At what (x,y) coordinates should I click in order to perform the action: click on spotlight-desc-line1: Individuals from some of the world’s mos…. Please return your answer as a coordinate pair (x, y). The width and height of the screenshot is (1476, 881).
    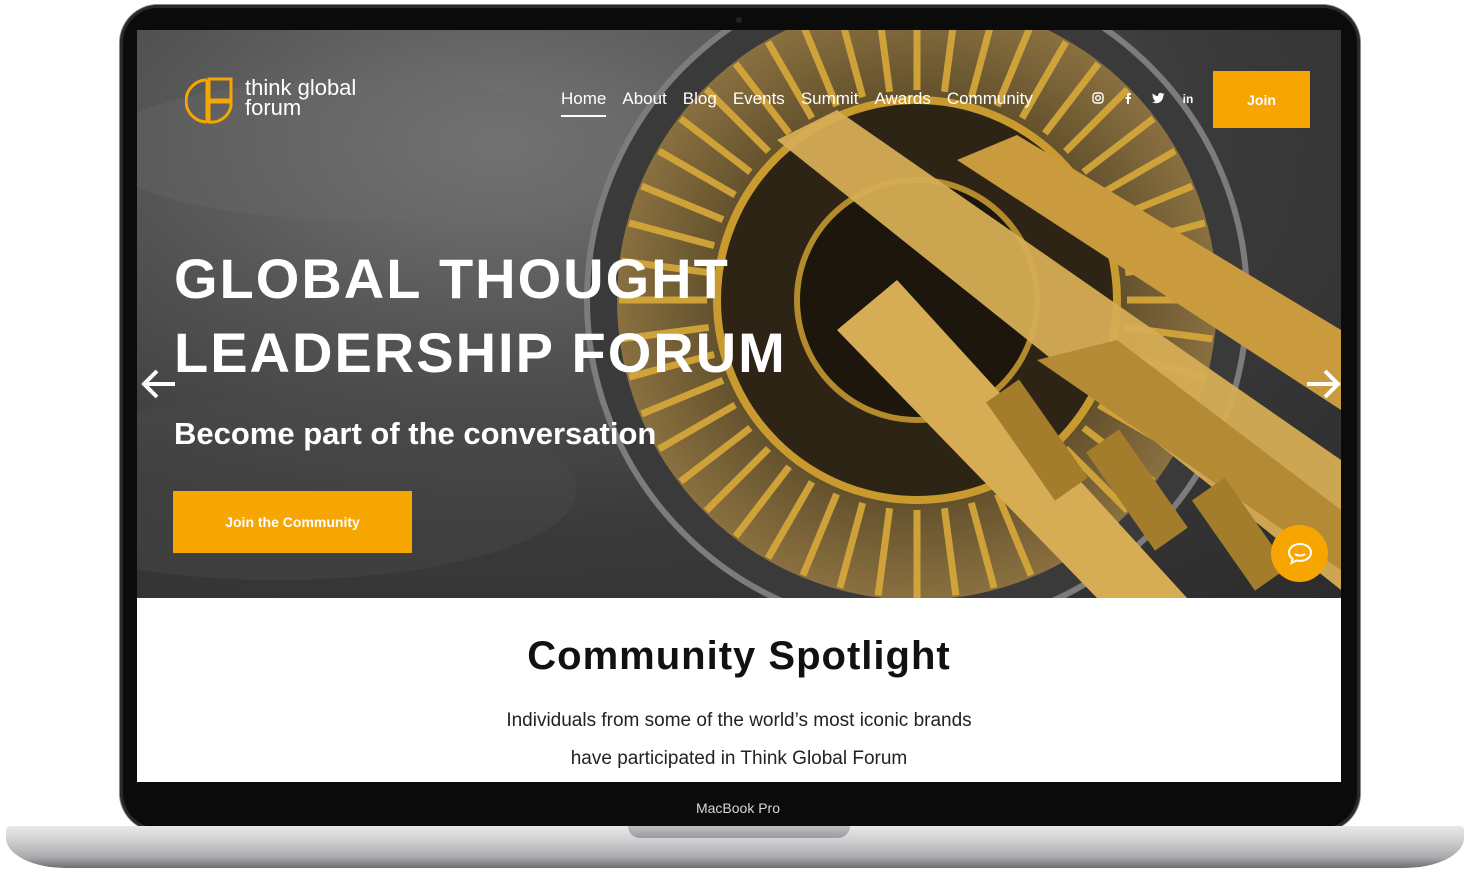
    Looking at the image, I should click on (739, 720).